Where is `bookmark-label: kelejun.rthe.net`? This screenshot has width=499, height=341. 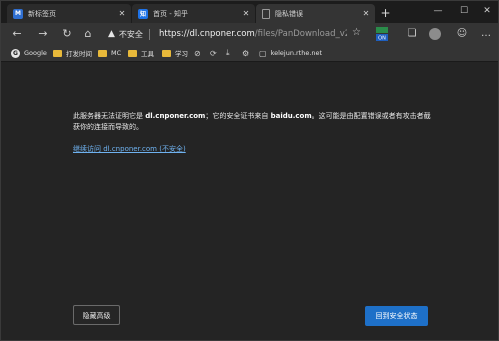 bookmark-label: kelejun.rthe.net is located at coordinates (296, 53).